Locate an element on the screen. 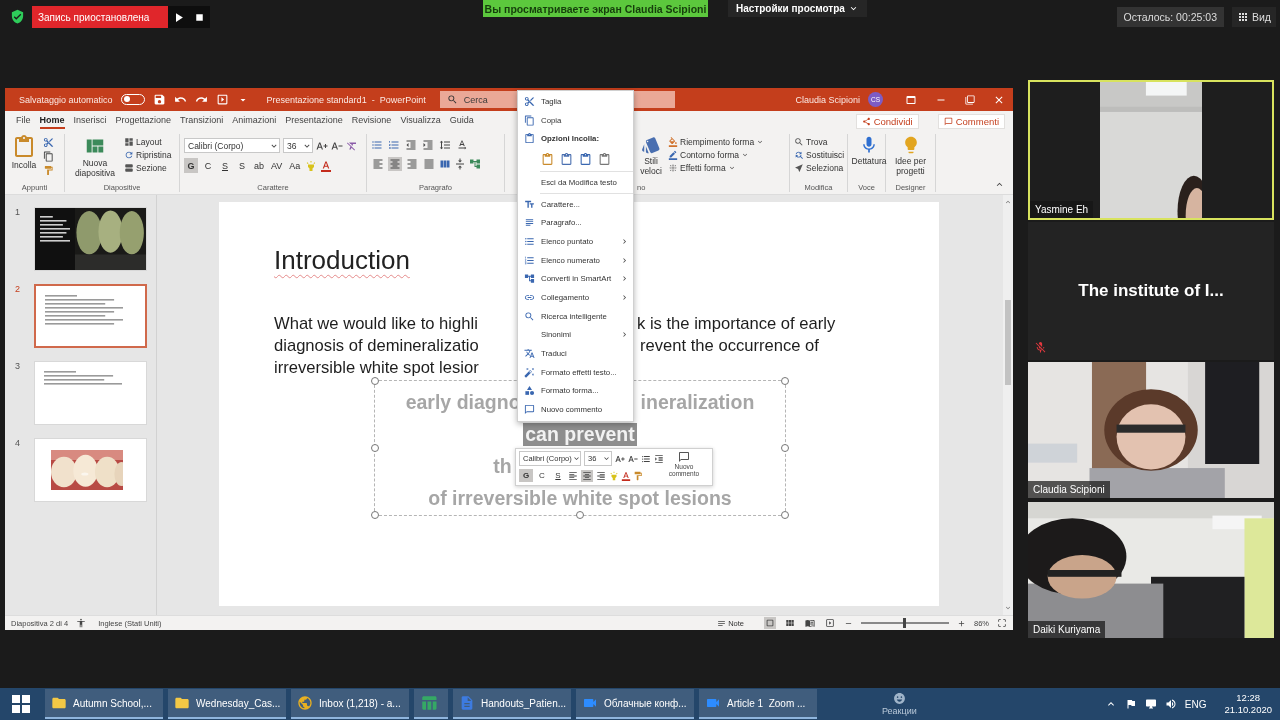 The width and height of the screenshot is (1280, 720). normal-view-icon is located at coordinates (770, 623).